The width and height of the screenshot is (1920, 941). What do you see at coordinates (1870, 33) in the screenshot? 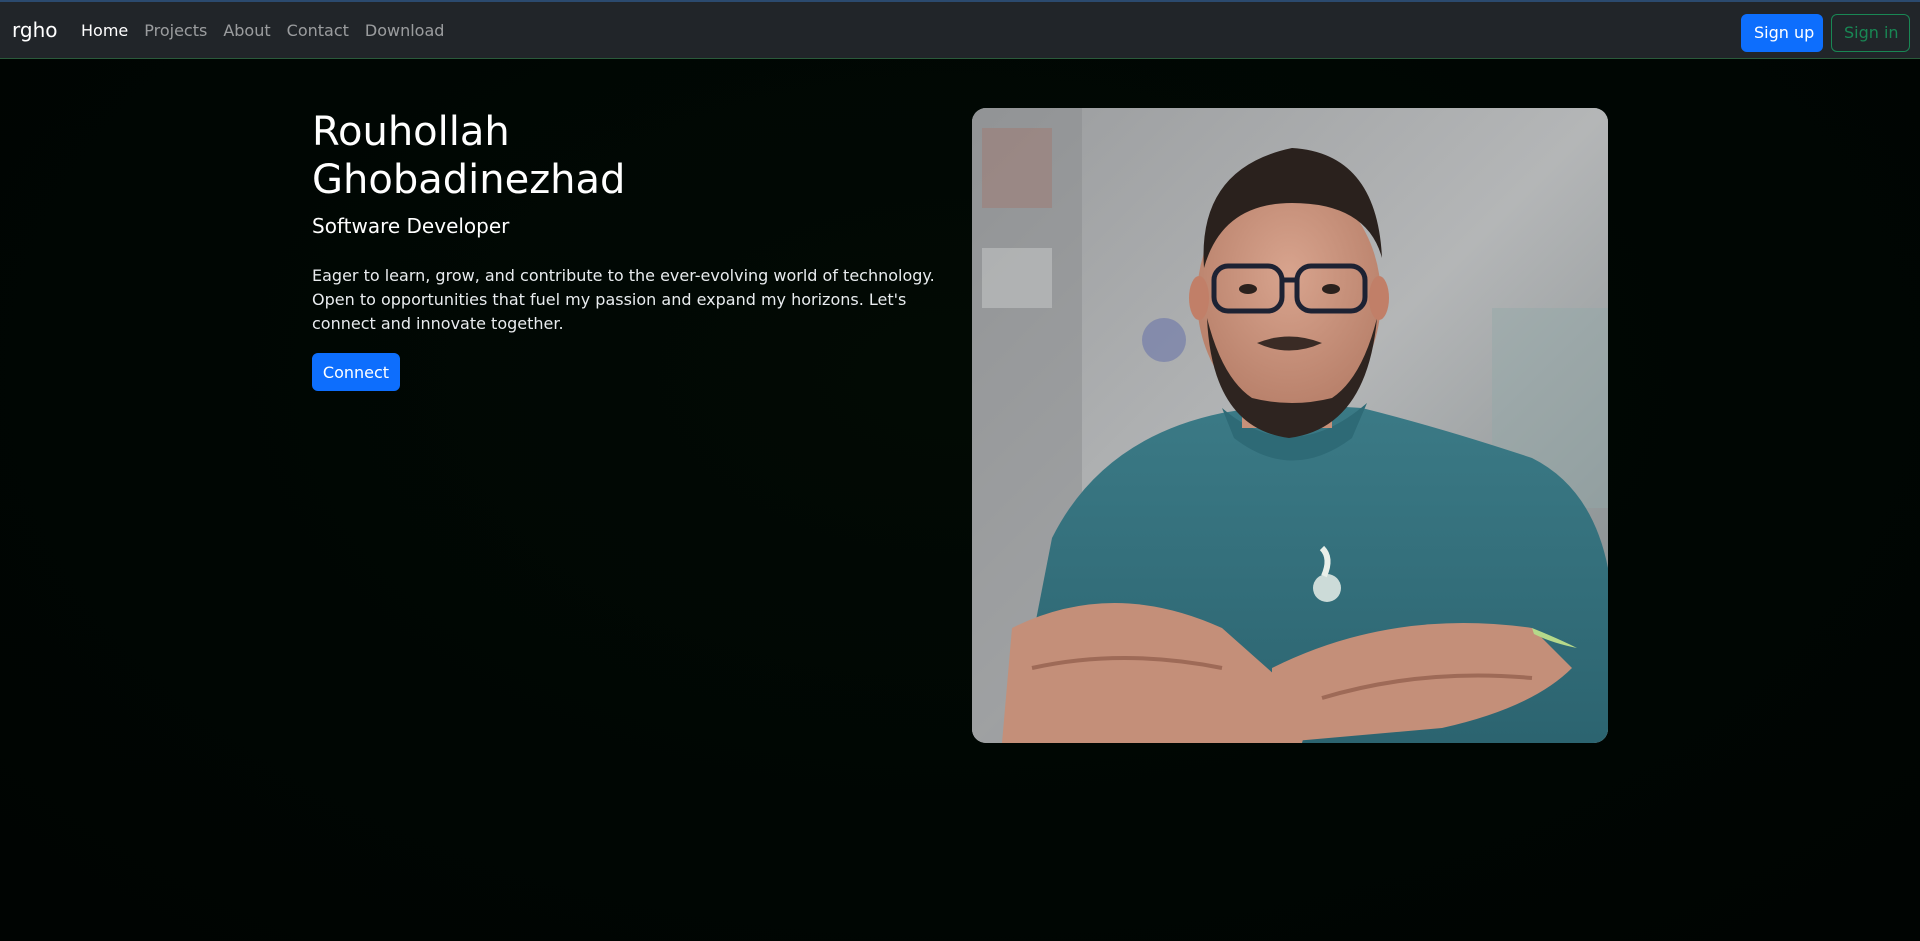
I see `sign-in-button: Sign in` at bounding box center [1870, 33].